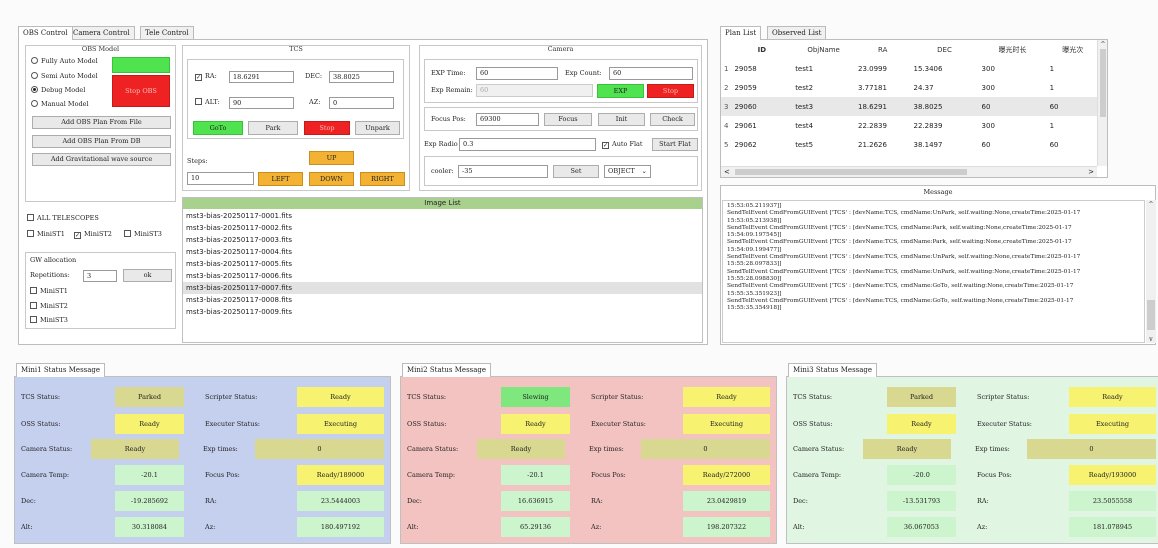 This screenshot has width=1158, height=548. Describe the element at coordinates (754, 249) in the screenshot. I see `message-line: 15:54:09.199477]]` at that location.